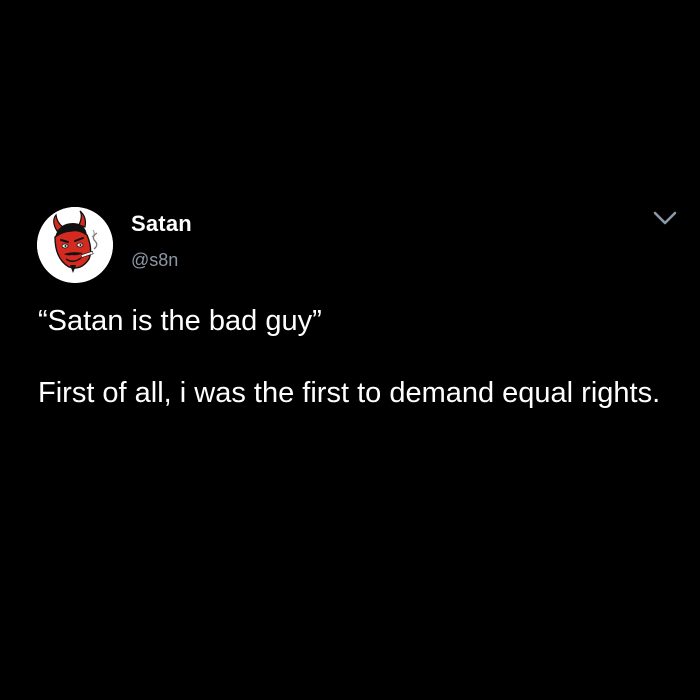 Image resolution: width=700 pixels, height=700 pixels. I want to click on tweet-menu-button, so click(665, 218).